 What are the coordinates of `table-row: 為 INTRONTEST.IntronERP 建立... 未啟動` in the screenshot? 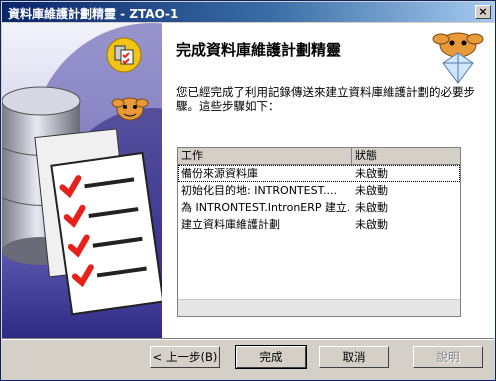 It's located at (319, 207).